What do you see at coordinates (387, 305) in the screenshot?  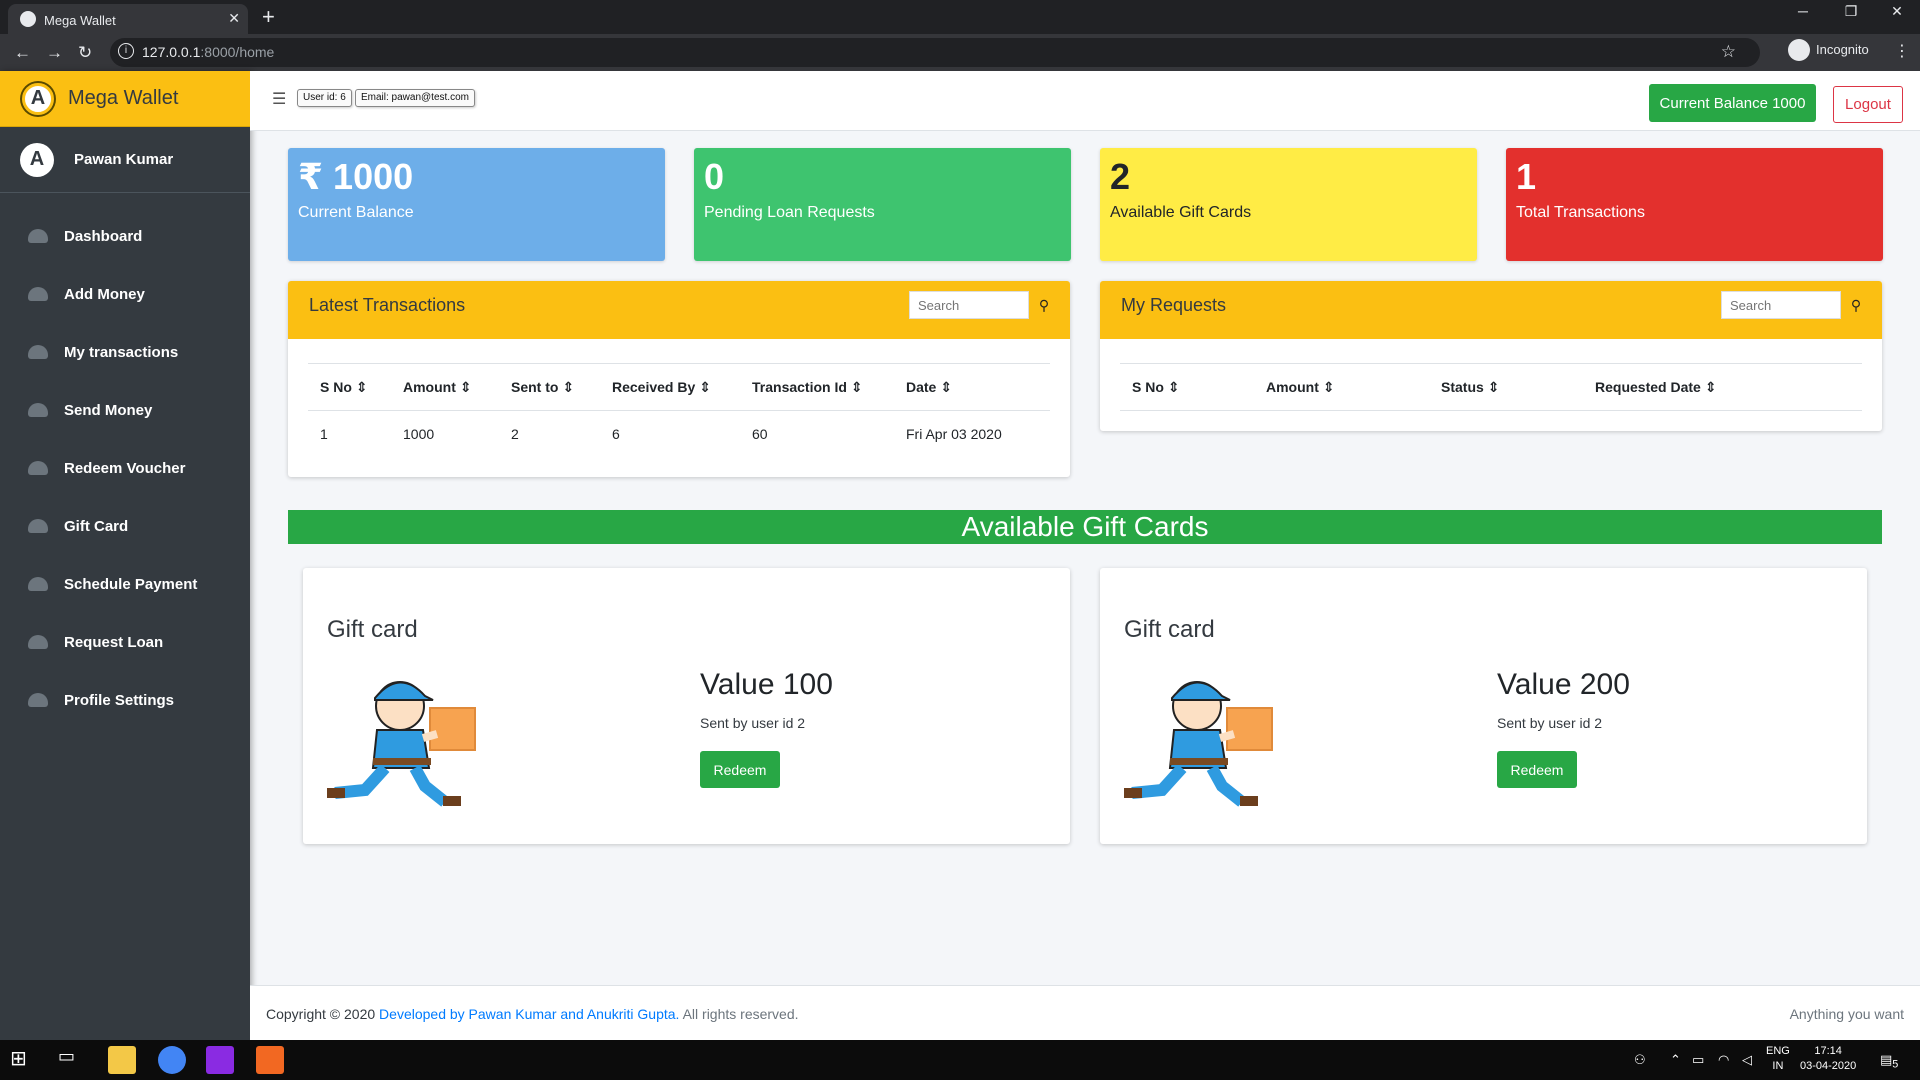 I see `card-title: Latest Transactions` at bounding box center [387, 305].